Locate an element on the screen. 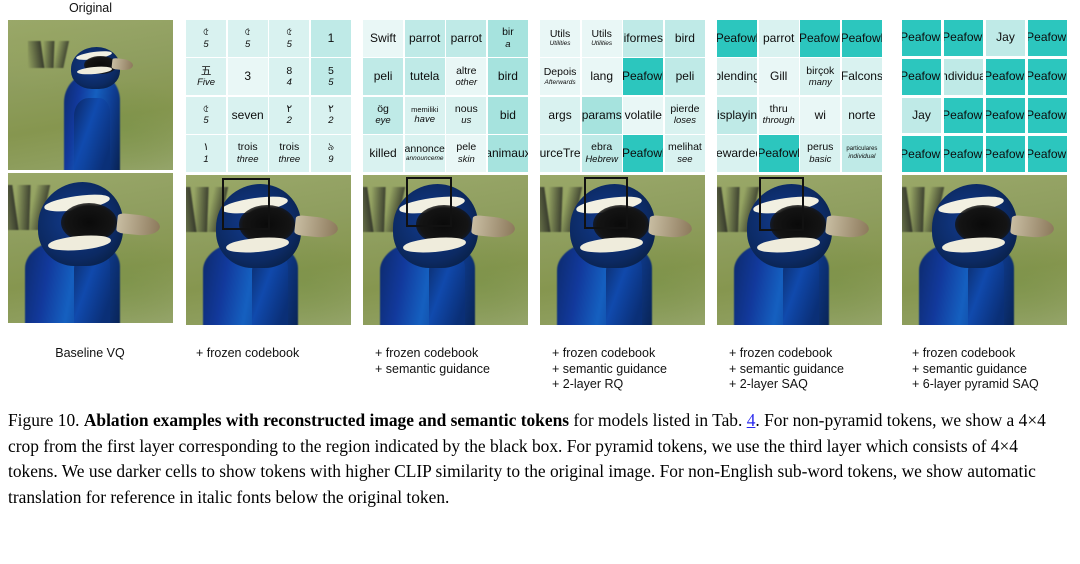 Image resolution: width=1080 pixels, height=564 pixels. figure-number: Figure 10. is located at coordinates (44, 420).